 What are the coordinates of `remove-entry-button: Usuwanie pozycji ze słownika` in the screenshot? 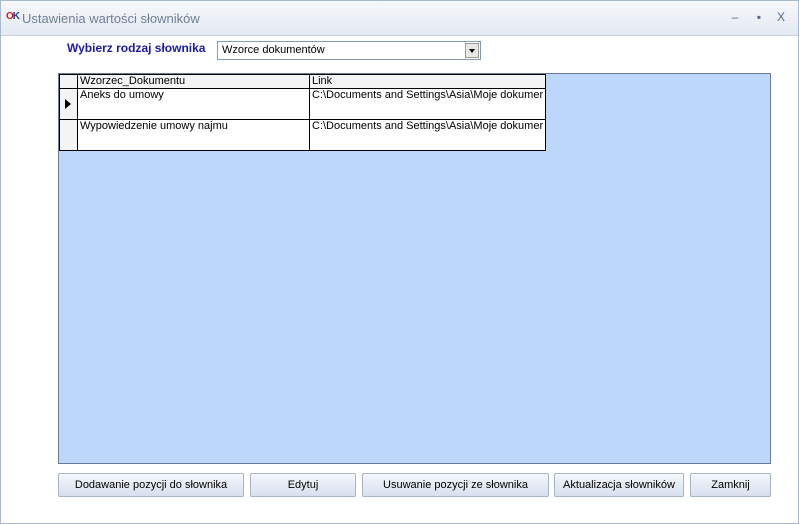 It's located at (455, 485).